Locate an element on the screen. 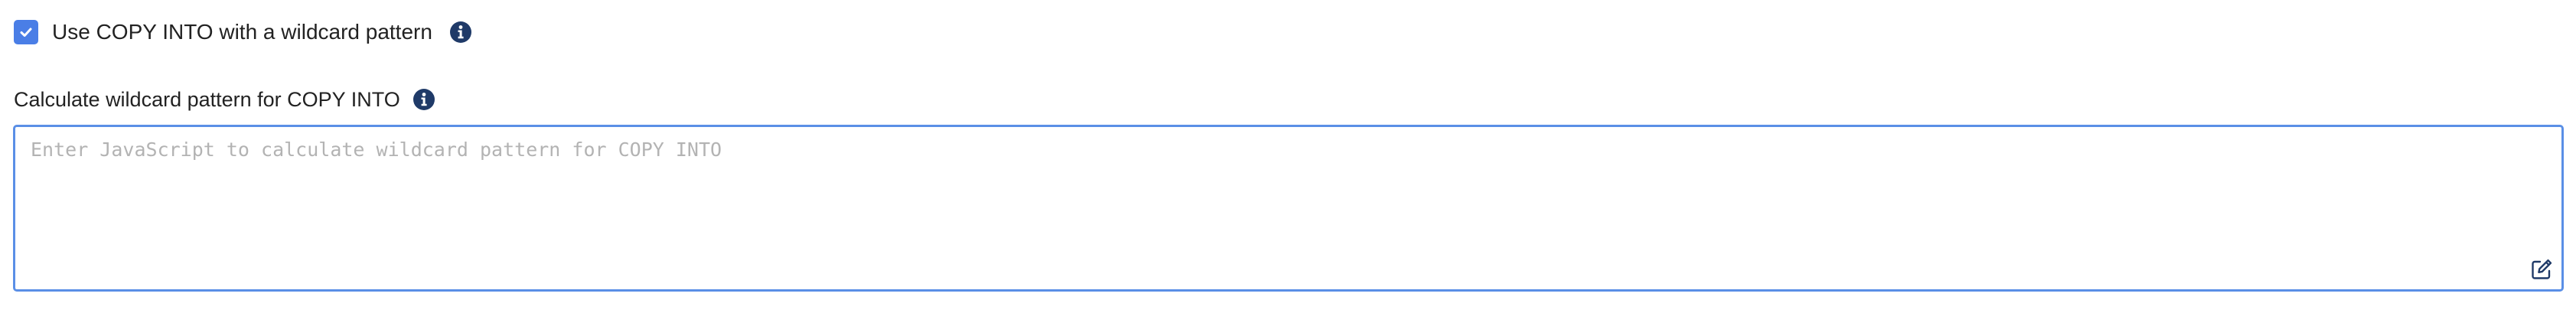 This screenshot has height=313, width=2576. expand-editor-button is located at coordinates (2541, 269).